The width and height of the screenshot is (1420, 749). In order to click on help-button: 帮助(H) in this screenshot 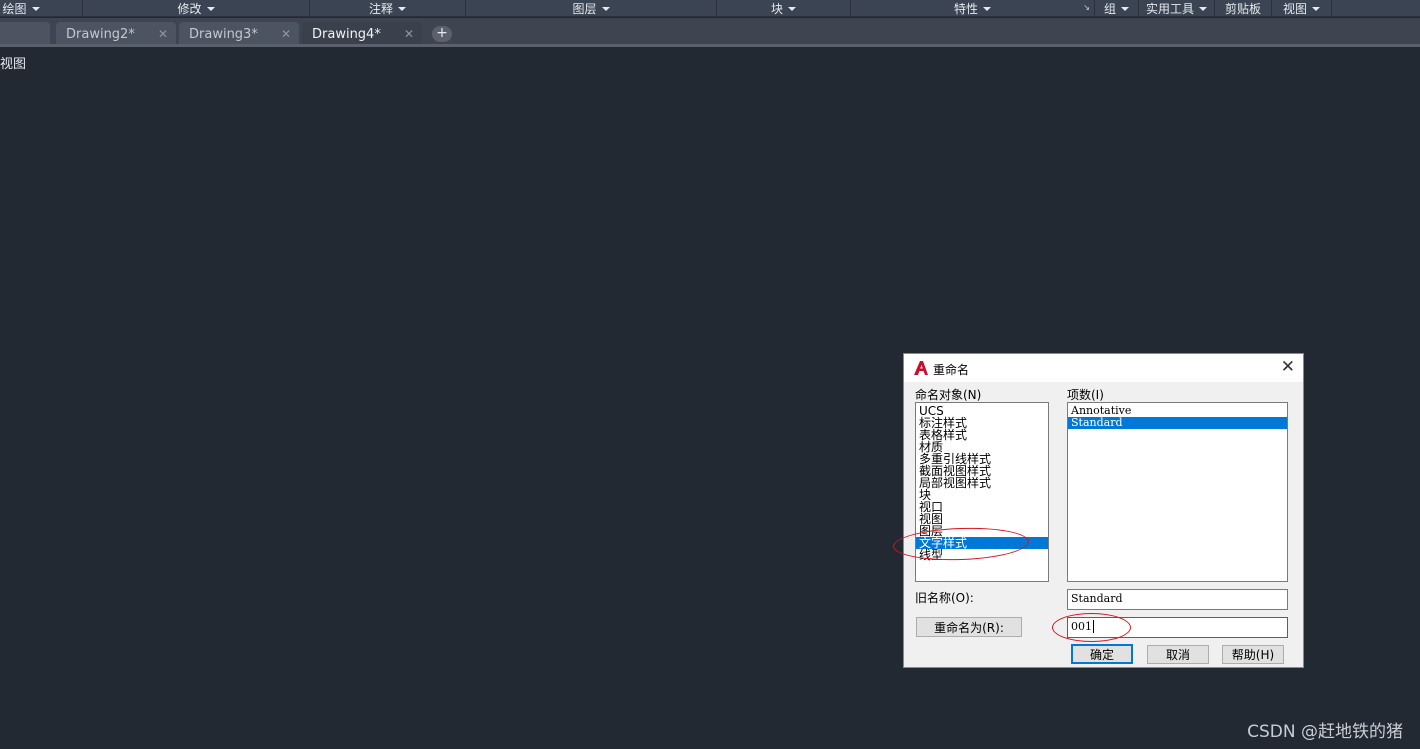, I will do `click(1253, 654)`.